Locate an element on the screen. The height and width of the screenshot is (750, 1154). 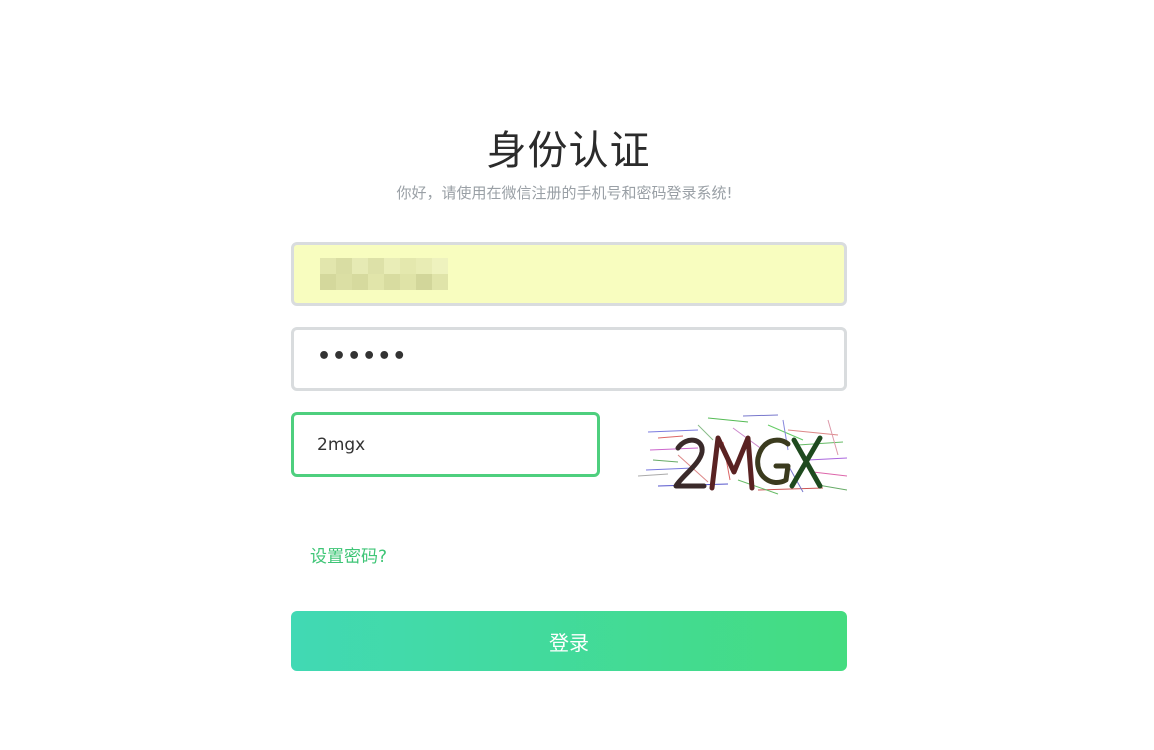
page-subtitle: 你好，请使用在微信注册的手机号和密码登录系统! is located at coordinates (564, 193).